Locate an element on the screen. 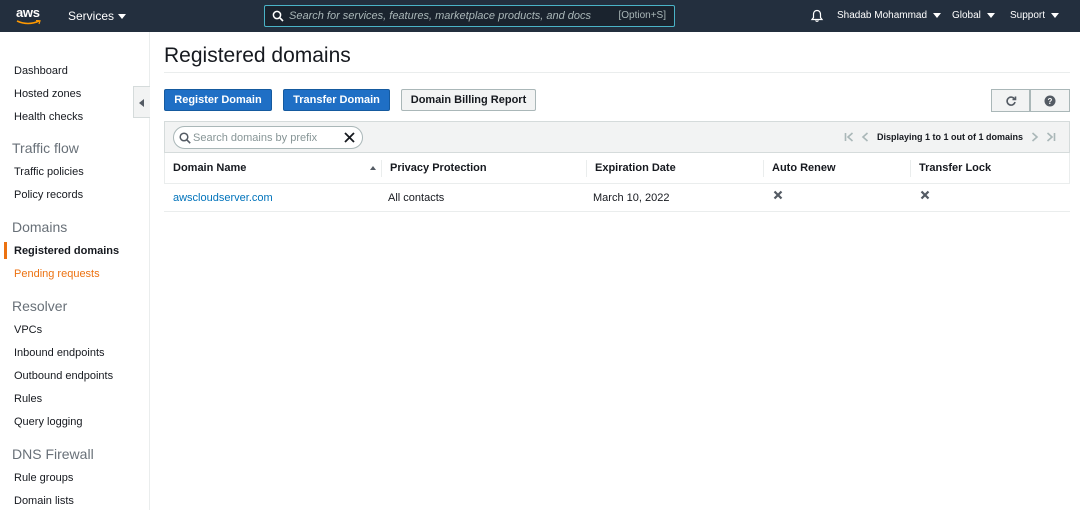 The width and height of the screenshot is (1080, 510). refresh-button is located at coordinates (1010, 100).